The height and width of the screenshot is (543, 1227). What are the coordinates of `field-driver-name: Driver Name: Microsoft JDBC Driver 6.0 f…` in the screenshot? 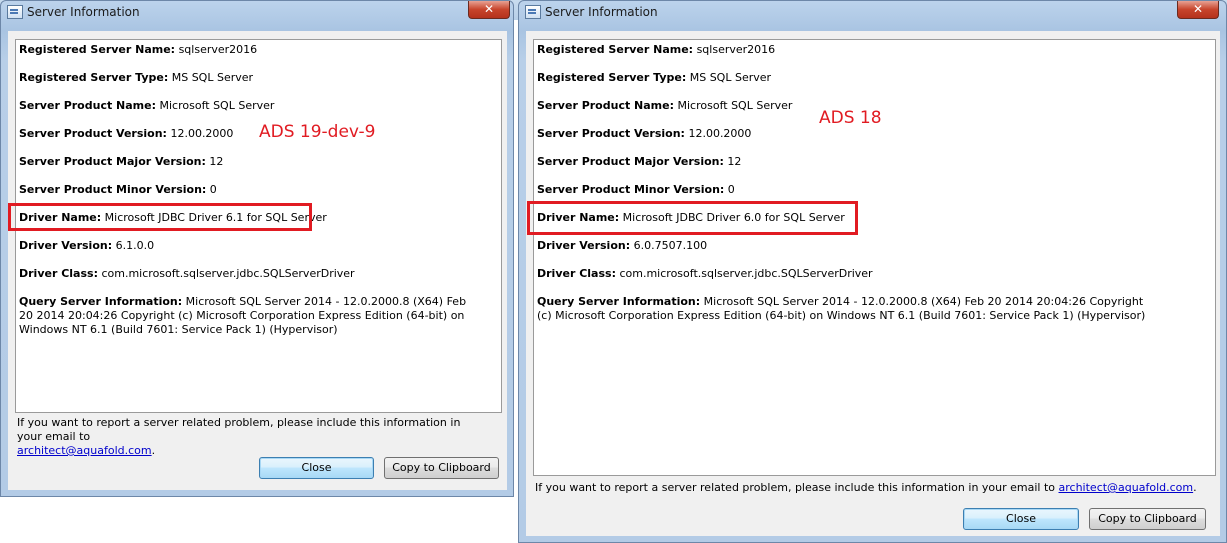 It's located at (691, 218).